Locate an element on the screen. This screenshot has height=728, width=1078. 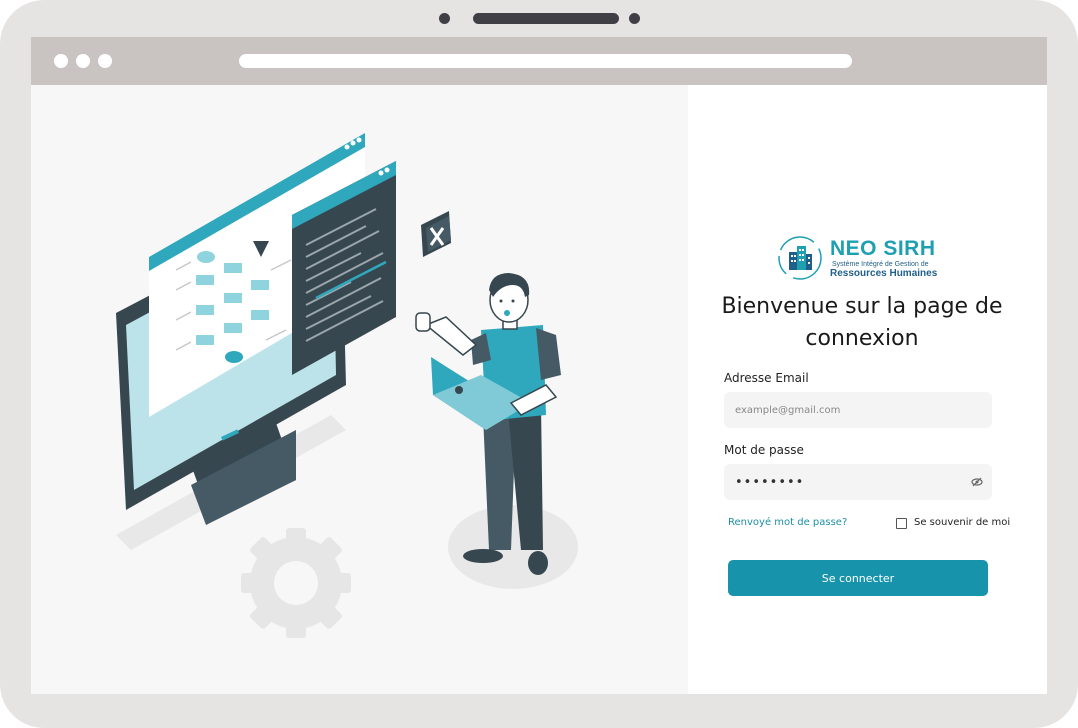
password-field: •••••••• is located at coordinates (858, 482).